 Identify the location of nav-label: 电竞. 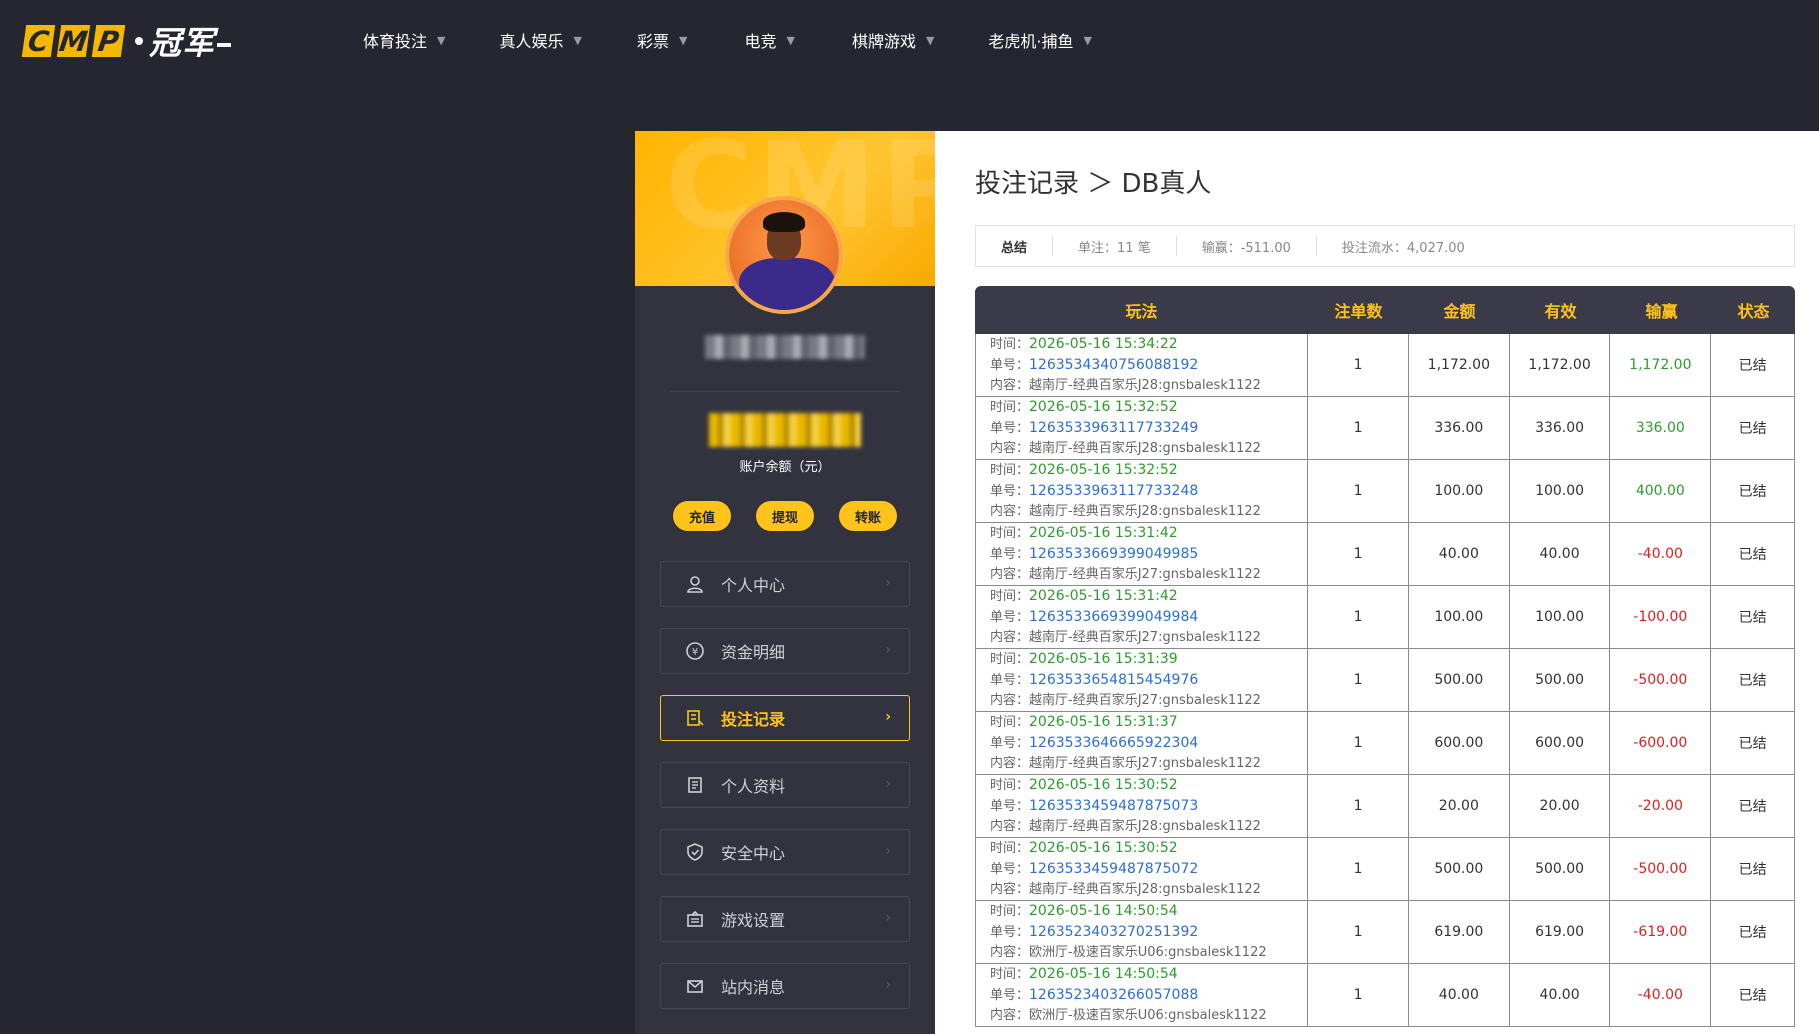
(760, 41).